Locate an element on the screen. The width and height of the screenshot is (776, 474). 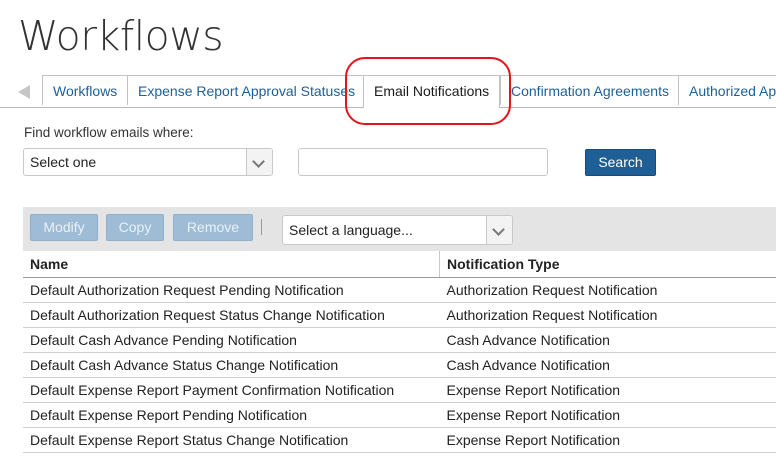
tab-confirmation-agreements: Confirmation Agreements is located at coordinates (590, 90).